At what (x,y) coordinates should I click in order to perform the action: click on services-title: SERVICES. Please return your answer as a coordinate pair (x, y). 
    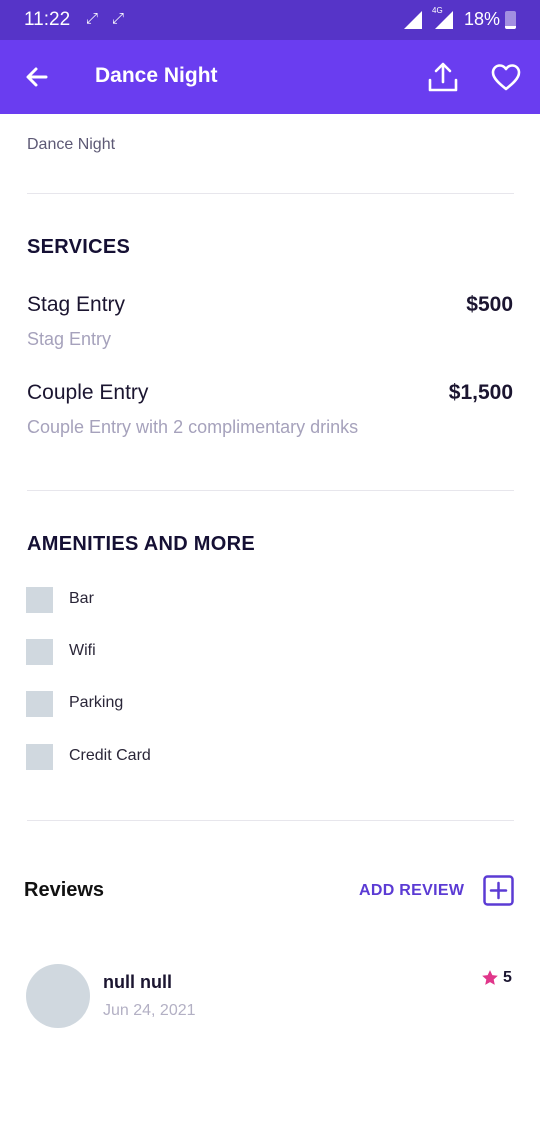
    Looking at the image, I should click on (79, 247).